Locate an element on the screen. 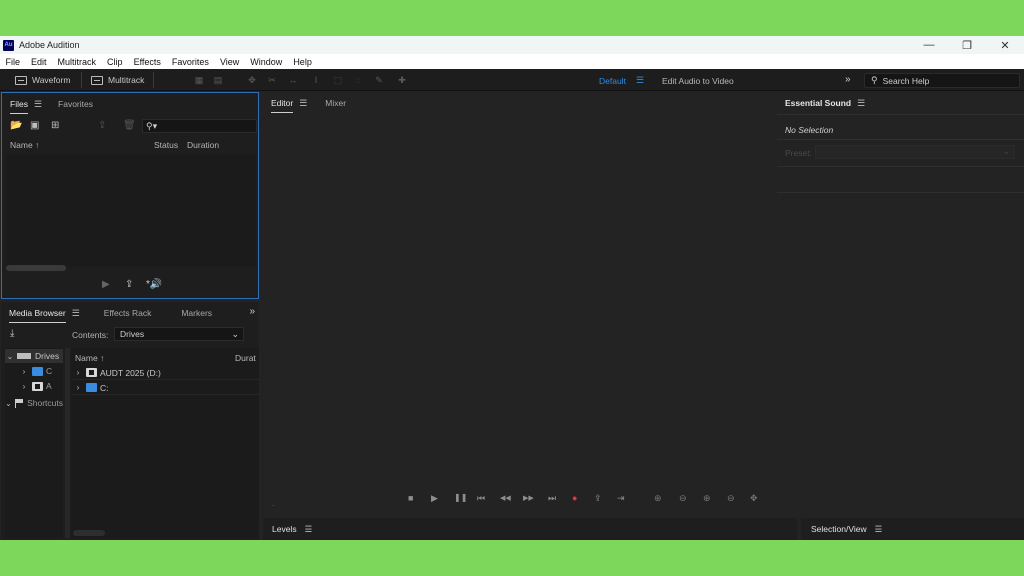  spectral-frequency-icon: ▦ is located at coordinates (199, 80).